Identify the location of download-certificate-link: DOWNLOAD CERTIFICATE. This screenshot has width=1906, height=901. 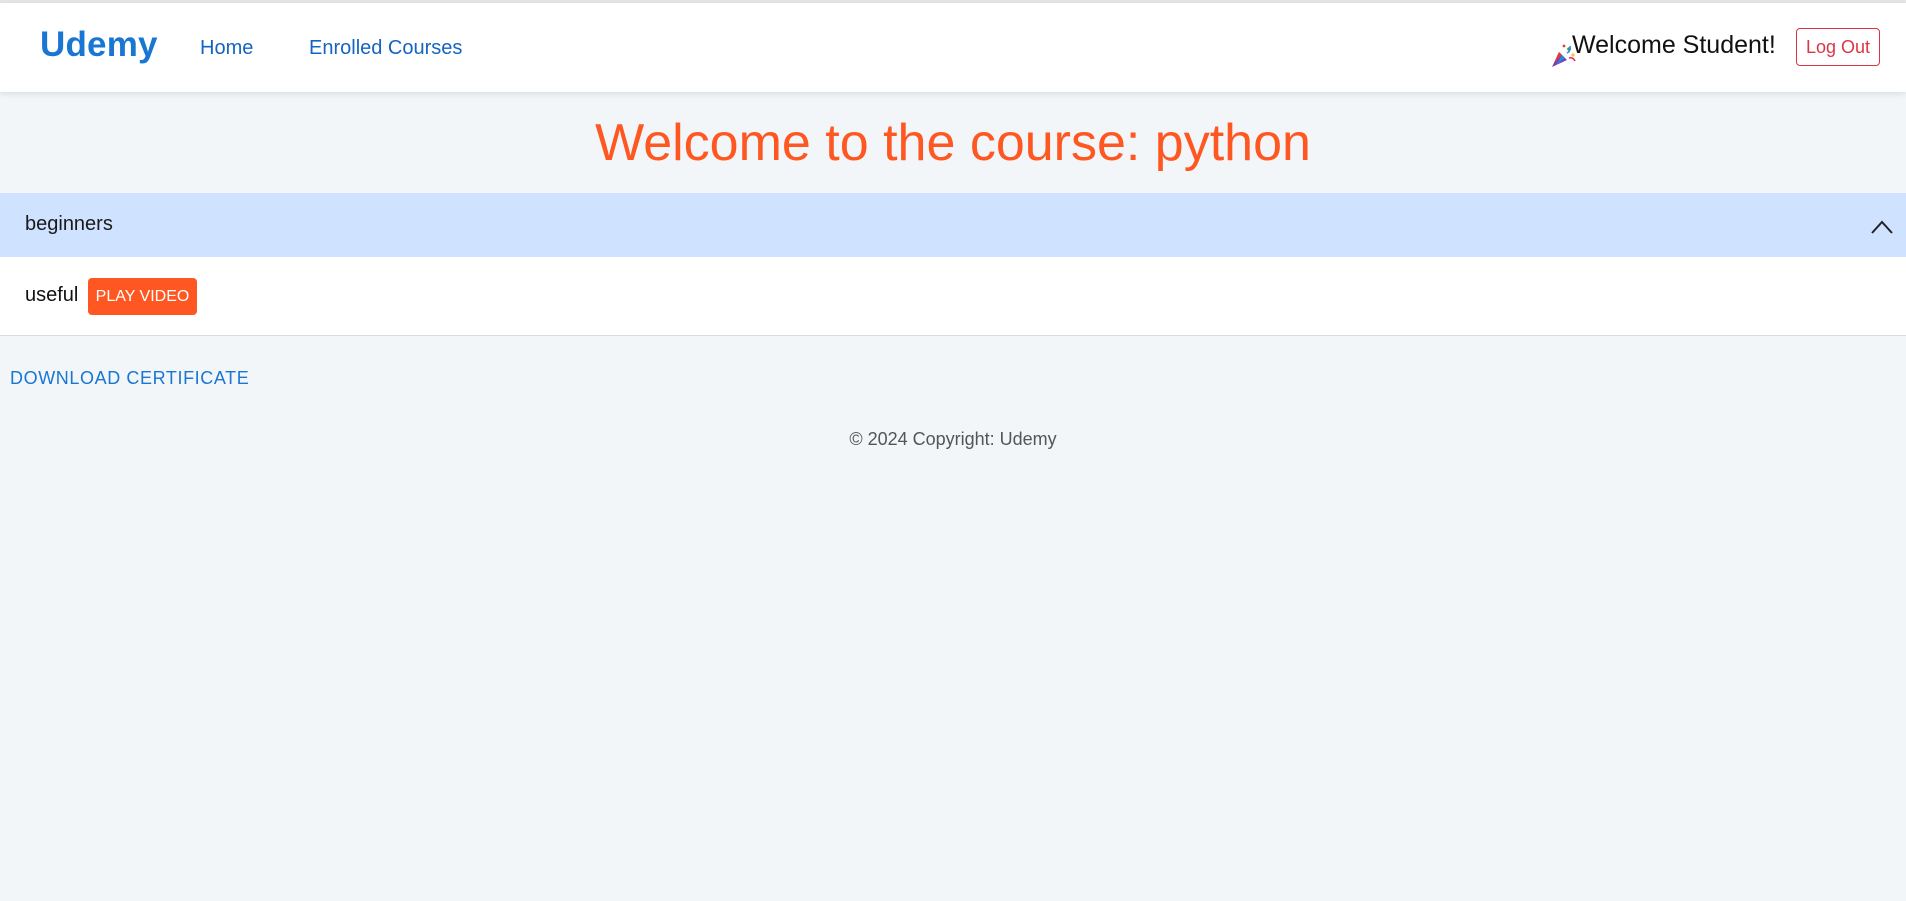
(129, 378).